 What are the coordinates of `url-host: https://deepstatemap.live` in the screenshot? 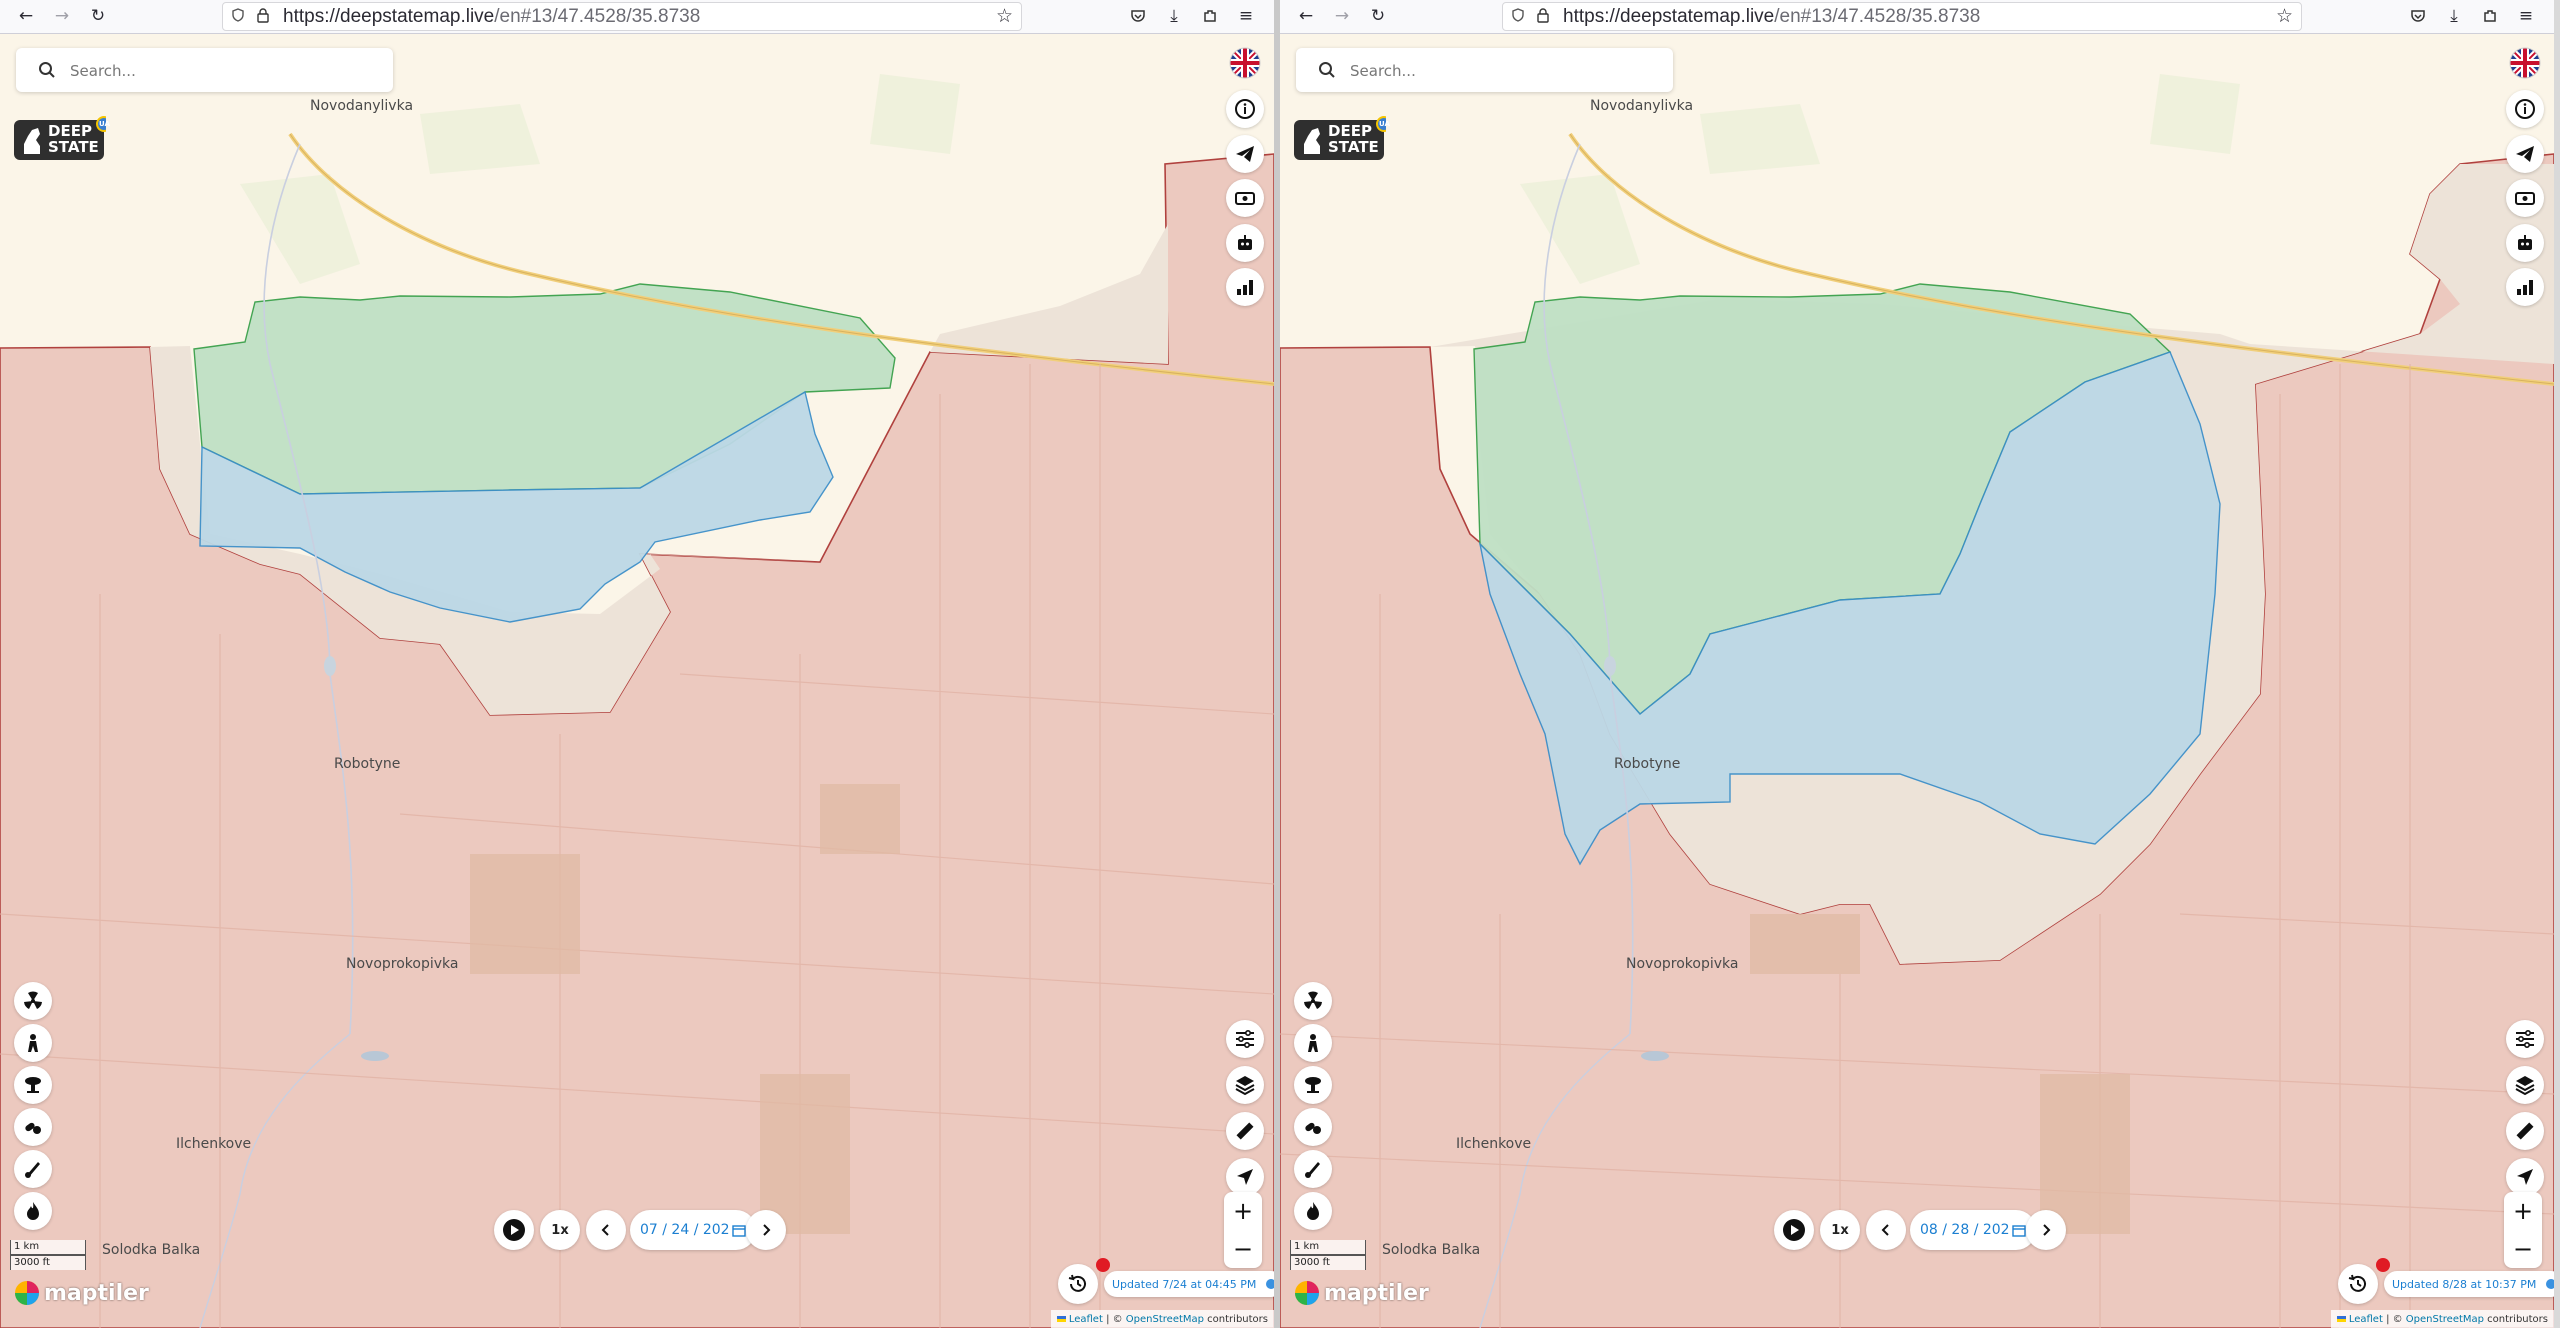 It's located at (389, 16).